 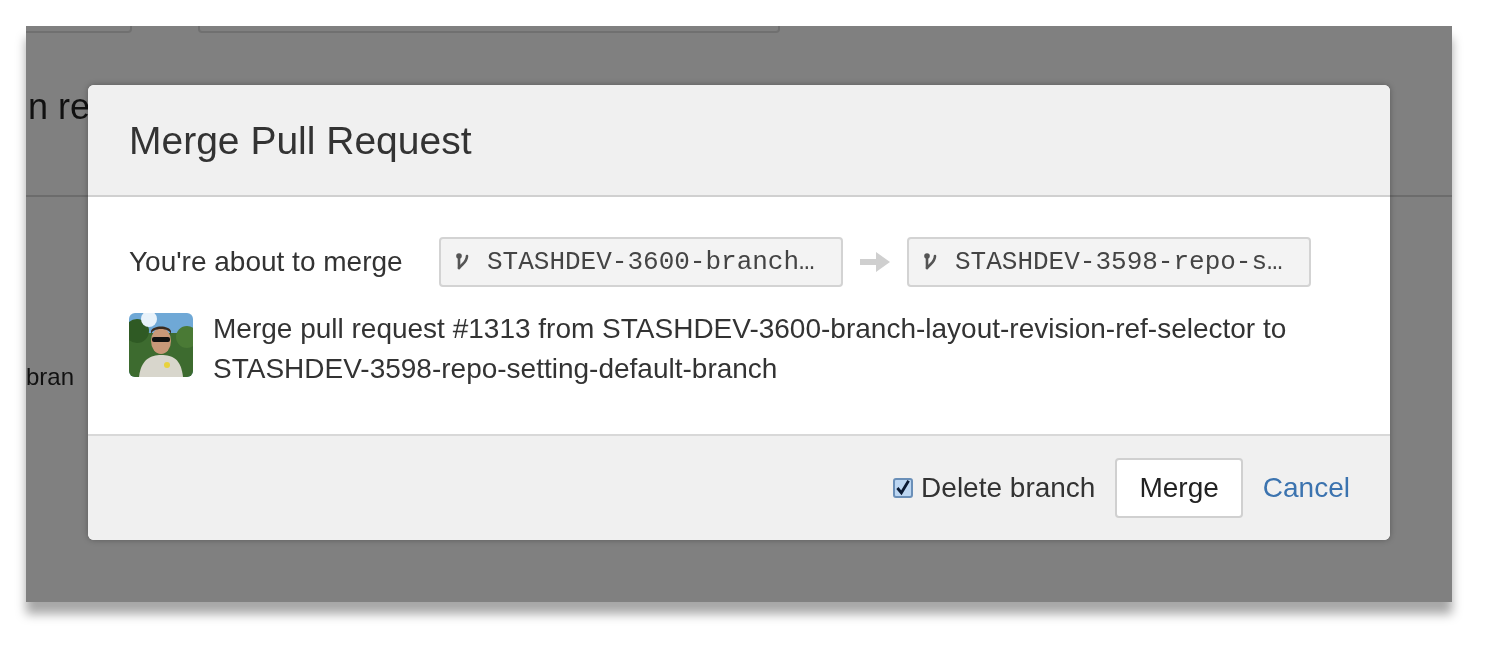 I want to click on dialog-title: Merge Pull Request, so click(x=300, y=140).